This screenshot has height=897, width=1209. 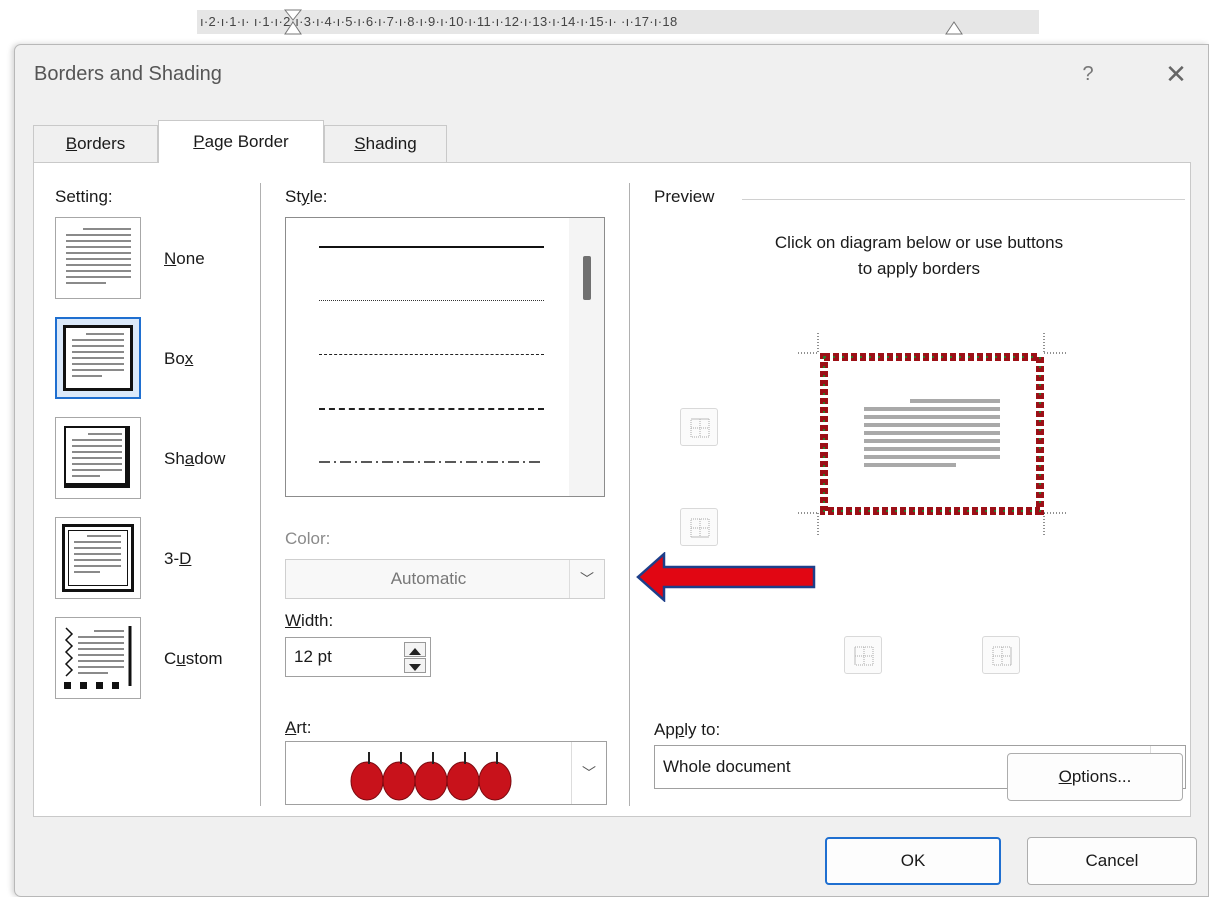 I want to click on bottom-border-button, so click(x=699, y=527).